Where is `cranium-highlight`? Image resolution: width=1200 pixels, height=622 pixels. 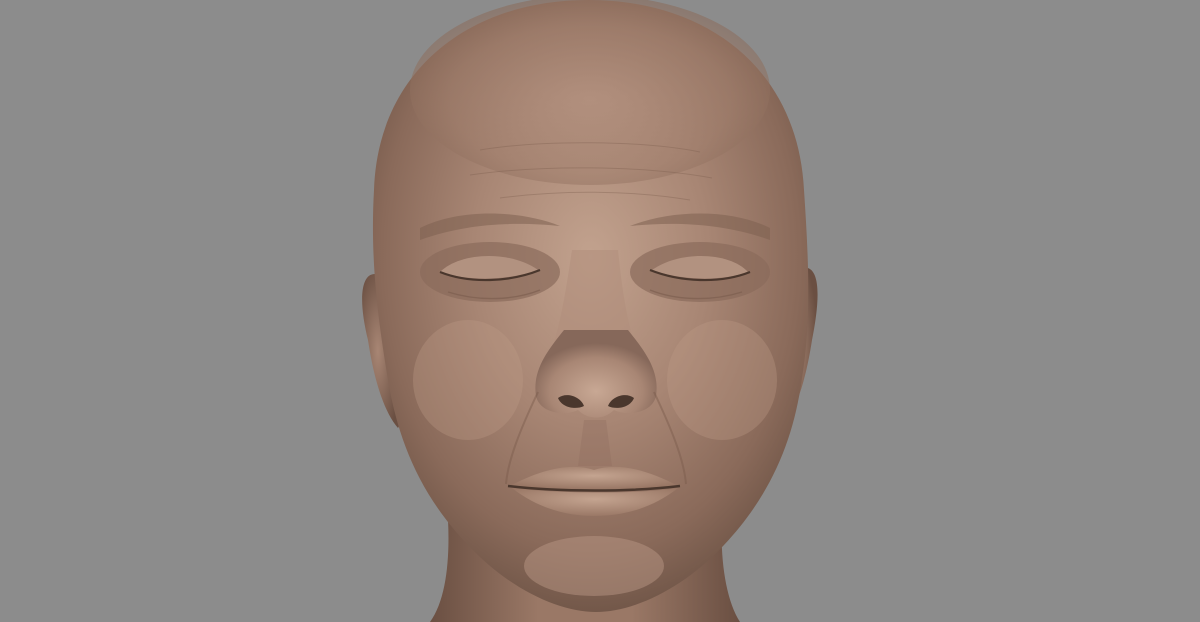 cranium-highlight is located at coordinates (590, 92).